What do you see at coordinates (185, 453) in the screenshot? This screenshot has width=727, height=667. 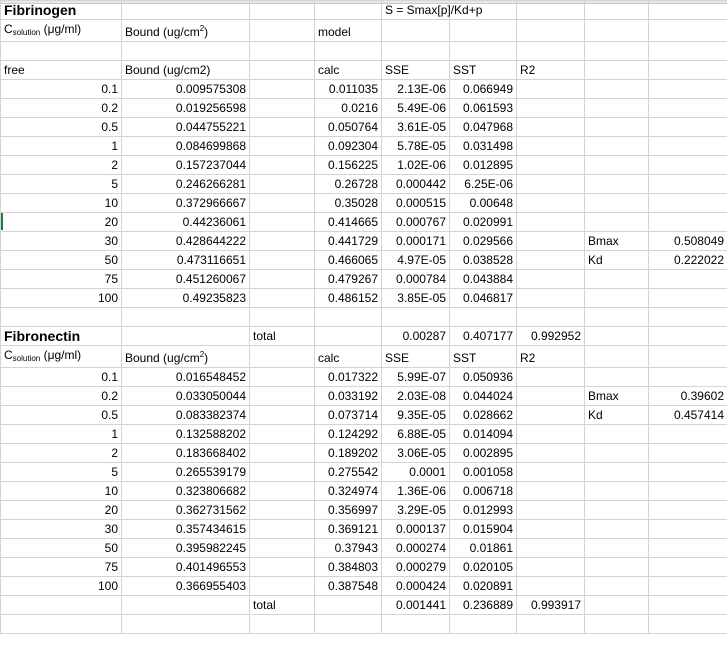 I see `bound-value-cell: 0.183668402` at bounding box center [185, 453].